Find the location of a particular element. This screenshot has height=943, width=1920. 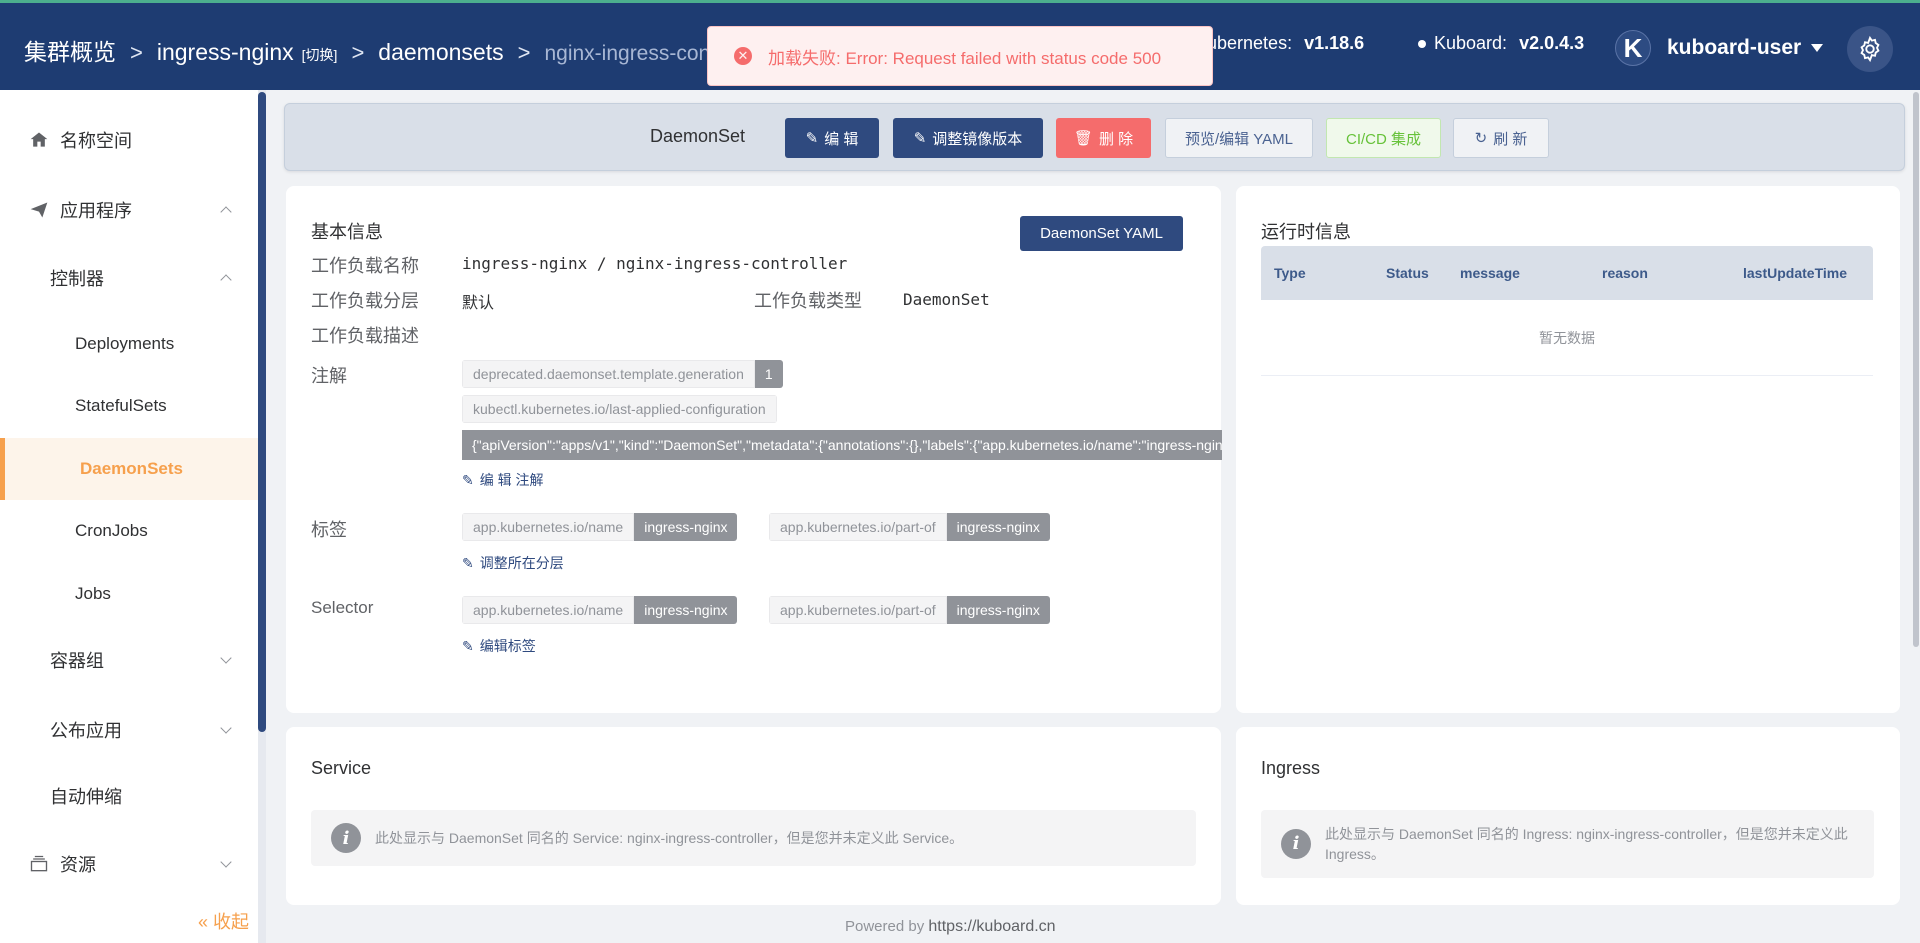

workload-type-value: DaemonSet is located at coordinates (946, 299).